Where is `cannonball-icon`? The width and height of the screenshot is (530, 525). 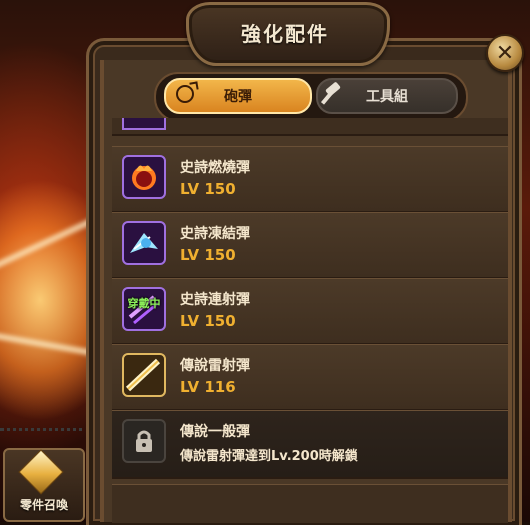 cannonball-icon is located at coordinates (185, 94).